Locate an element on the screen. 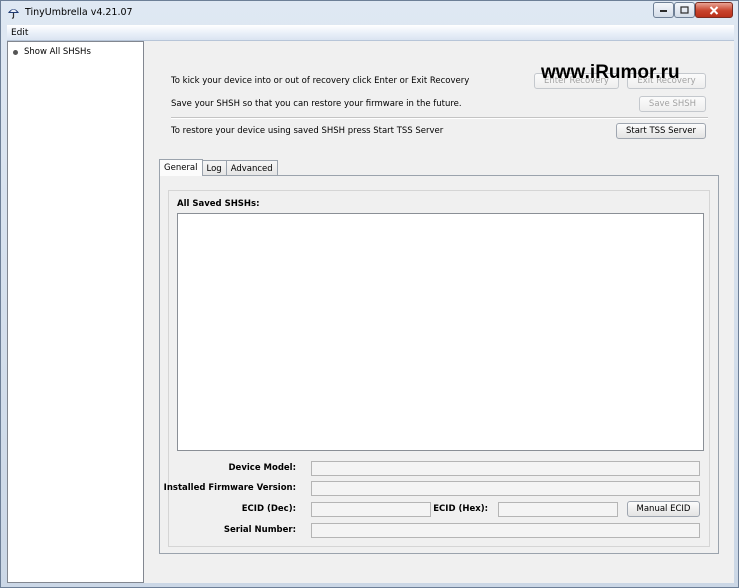 This screenshot has width=739, height=588. minimize-icon is located at coordinates (663, 11).